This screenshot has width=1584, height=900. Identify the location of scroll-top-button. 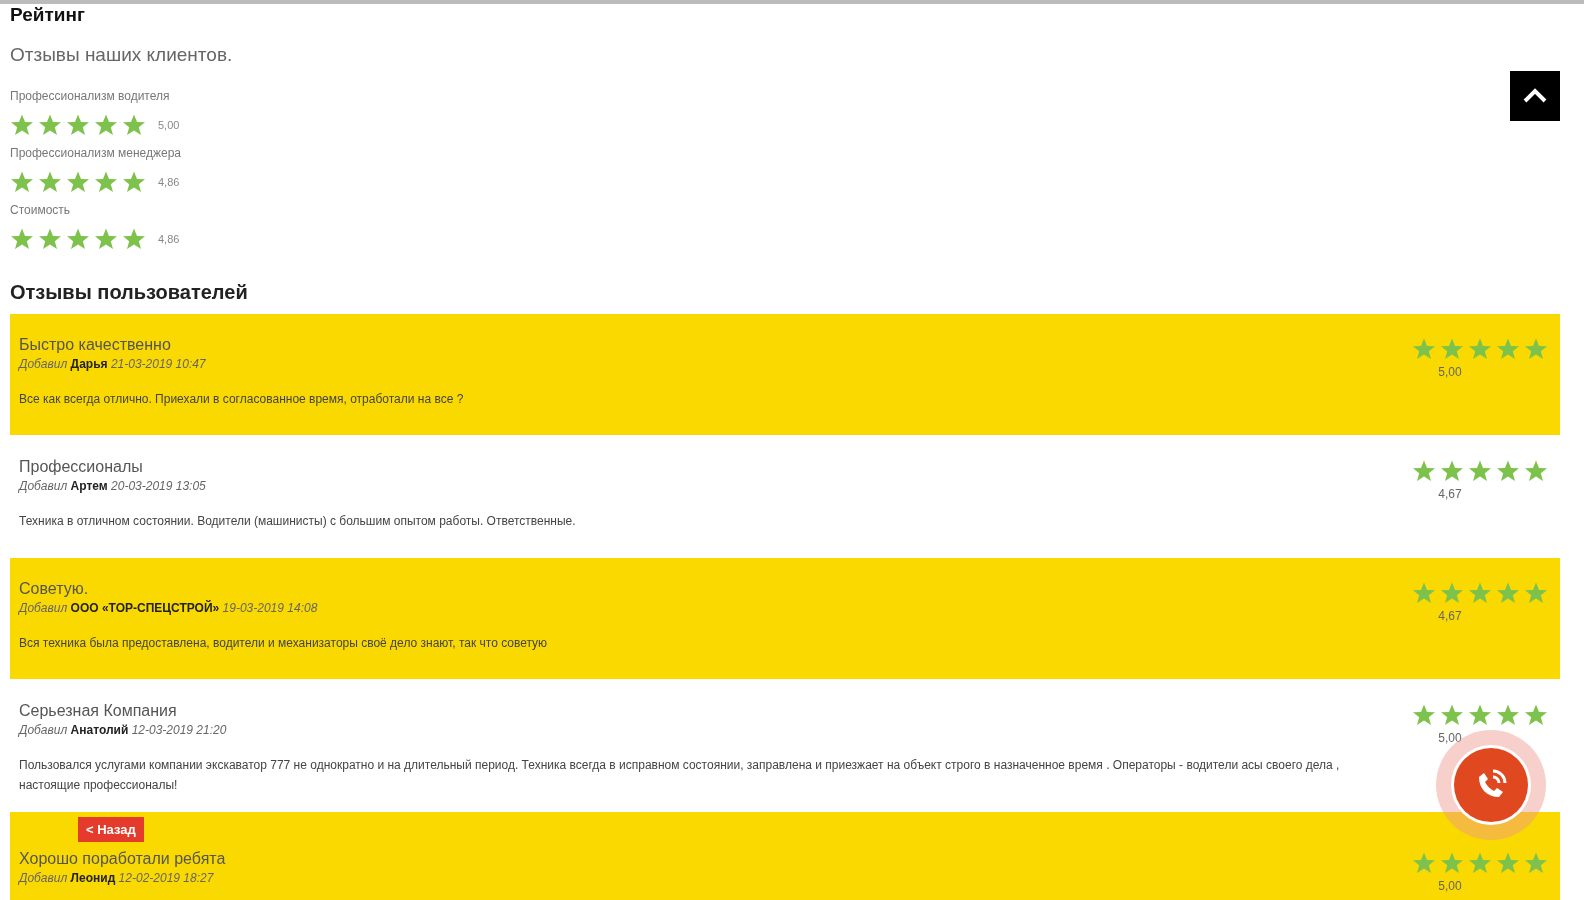
(1535, 96).